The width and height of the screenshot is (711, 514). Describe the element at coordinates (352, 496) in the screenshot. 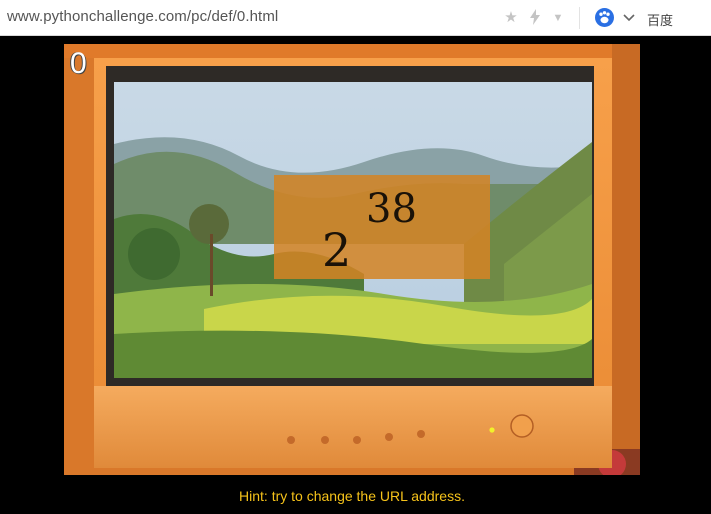

I see `hint-text: Hint: try to change the URL address.` at that location.